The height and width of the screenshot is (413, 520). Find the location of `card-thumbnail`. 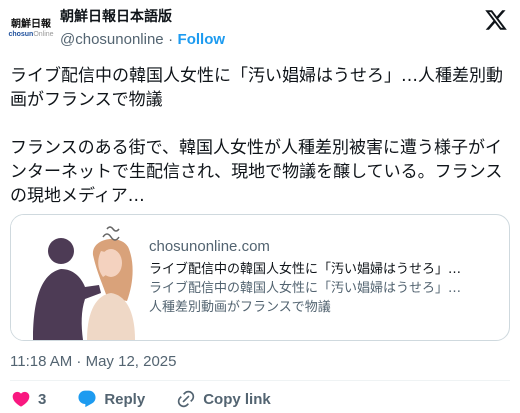

card-thumbnail is located at coordinates (74, 277).